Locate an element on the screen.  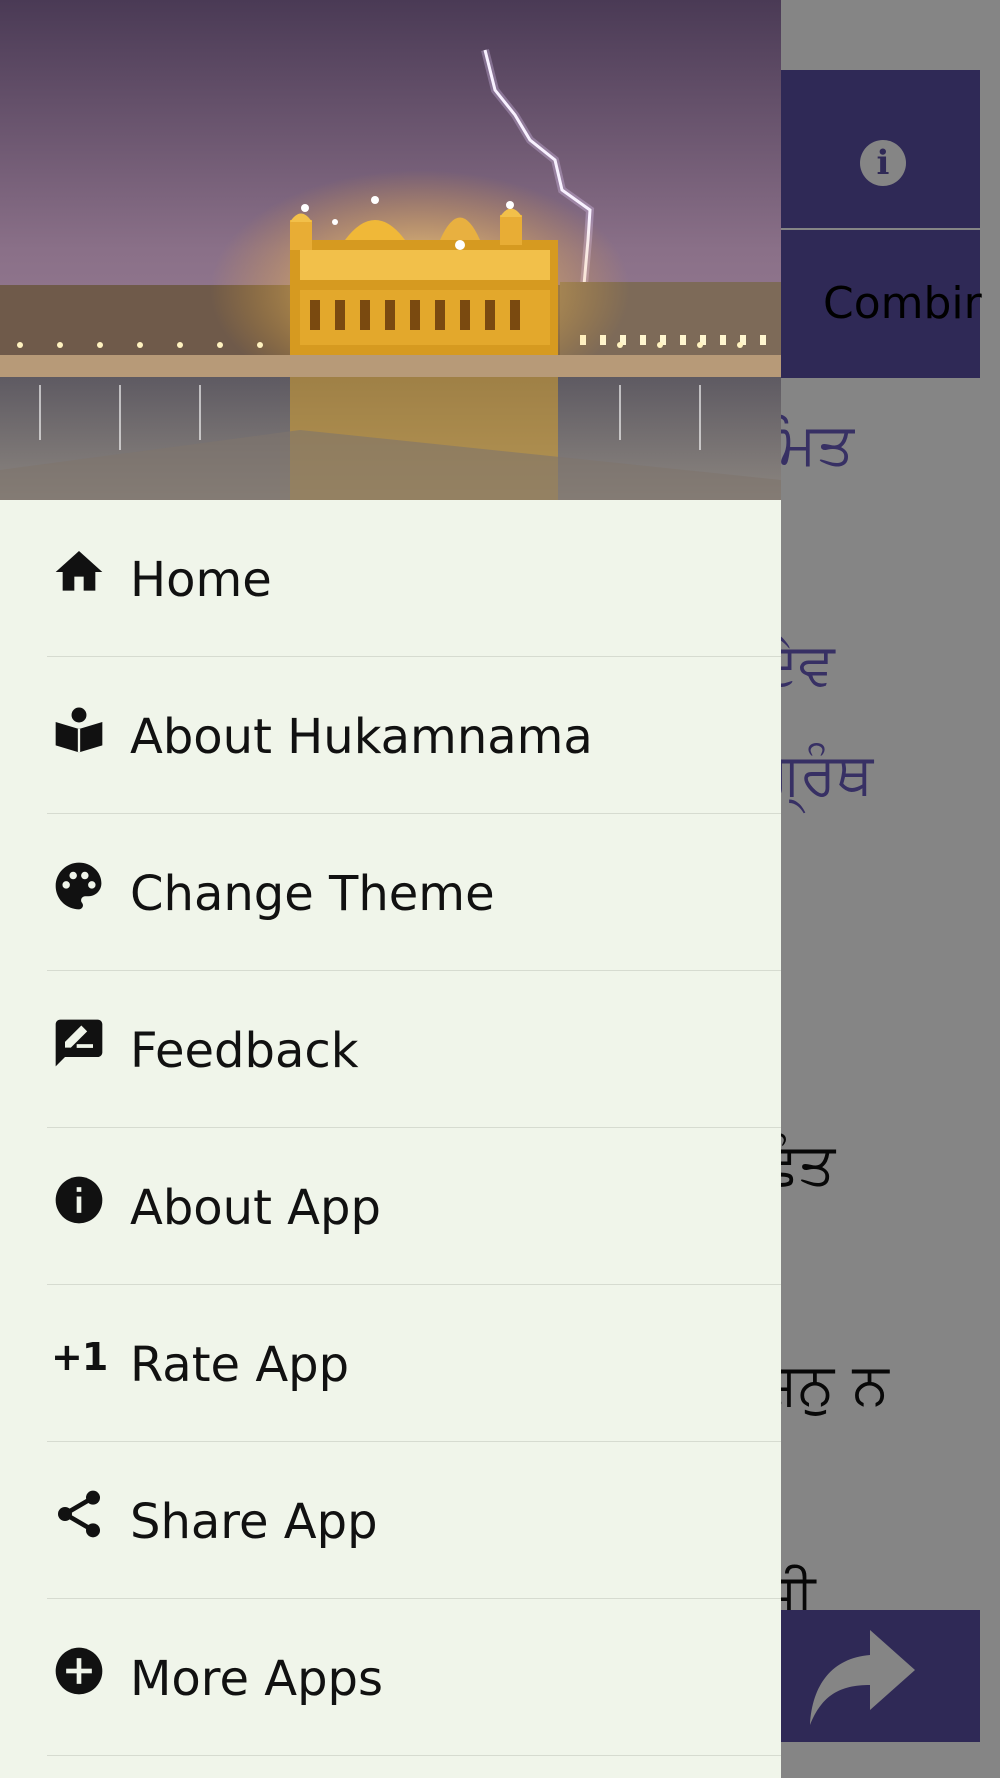
menu-item-about-hukamnama: About Hukamnama is located at coordinates (414, 735).